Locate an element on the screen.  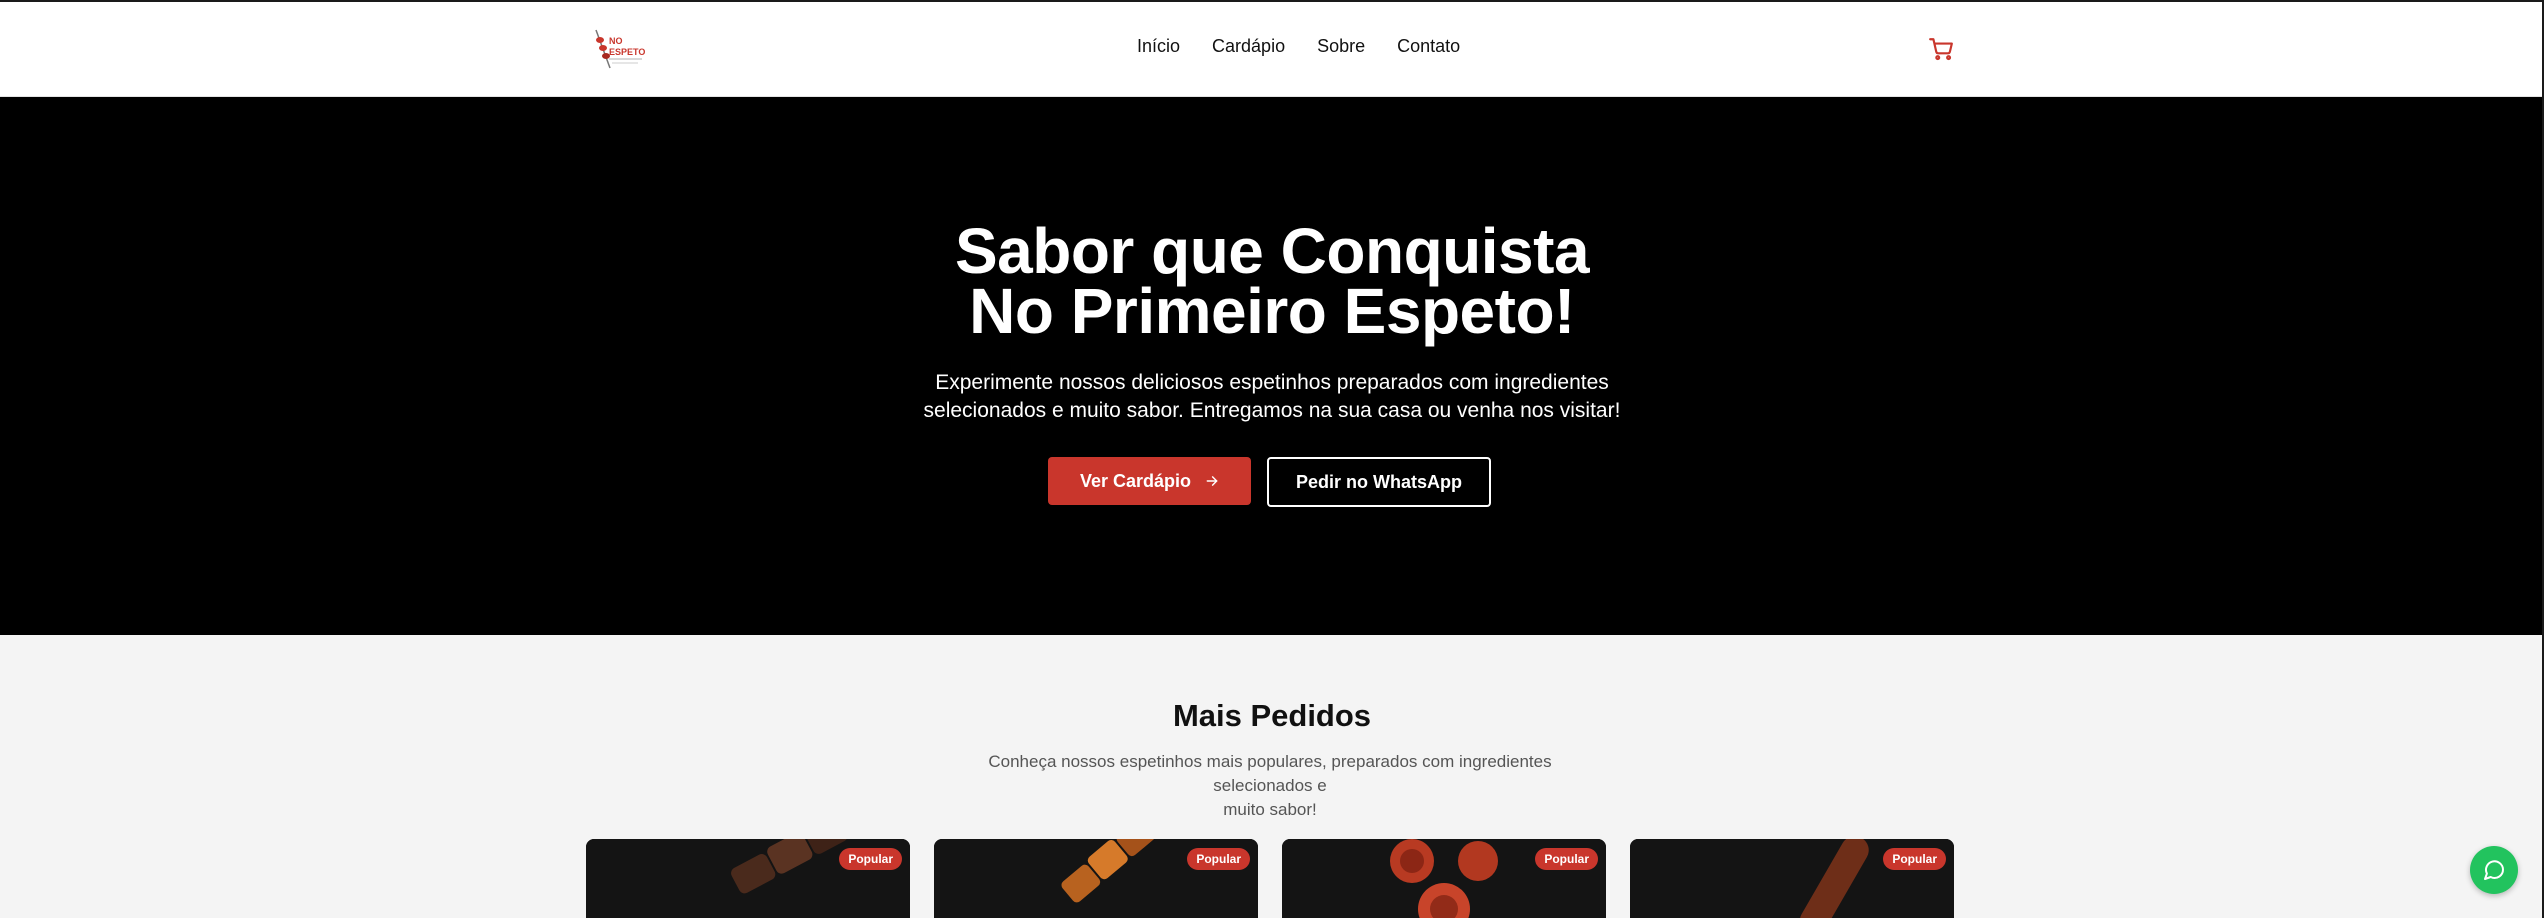
hero-title: Sabor que Conquista No Primeiro Espeto! is located at coordinates (1272, 281).